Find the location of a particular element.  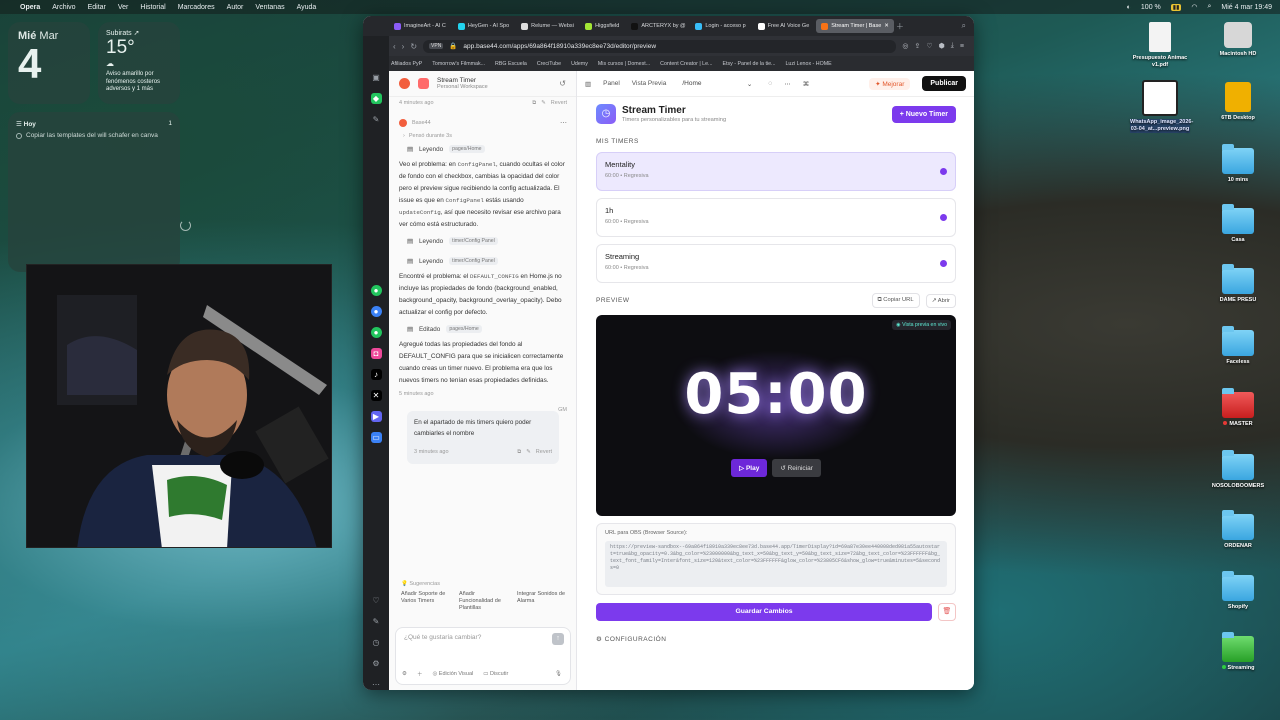

send-icon: ↑ is located at coordinates (558, 639).